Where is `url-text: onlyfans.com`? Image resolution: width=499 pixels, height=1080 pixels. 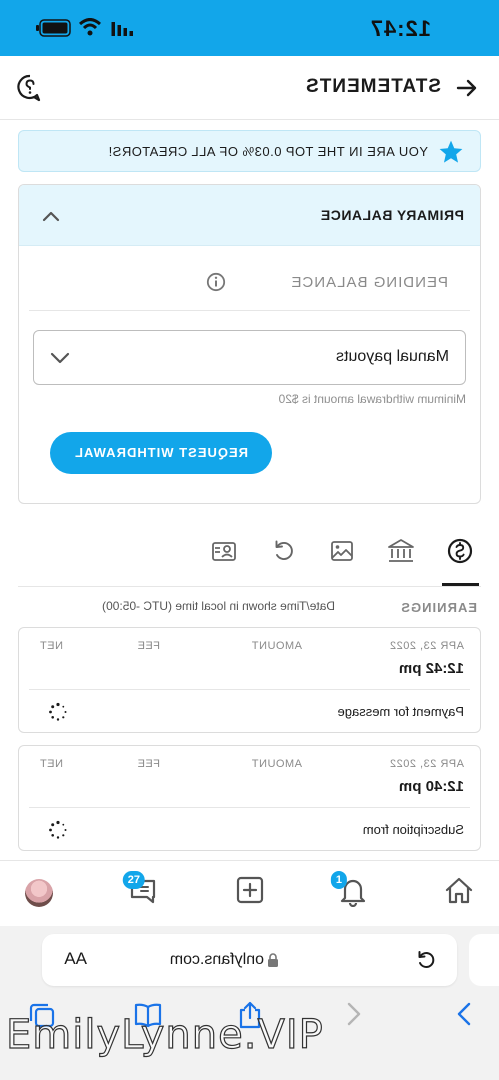 url-text: onlyfans.com is located at coordinates (216, 959).